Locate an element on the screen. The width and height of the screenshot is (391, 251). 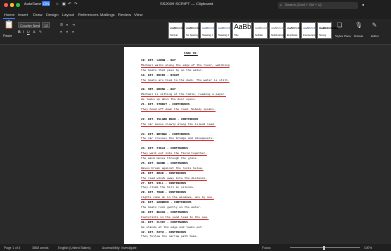
dictate-icon: 🎙 is located at coordinates (359, 26).